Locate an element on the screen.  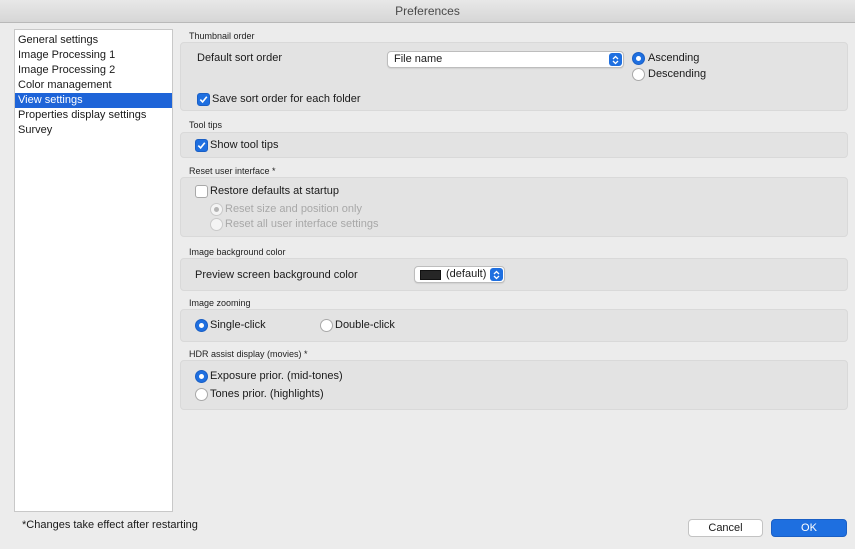
sidebar-item-survey: Survey is located at coordinates (93, 130).